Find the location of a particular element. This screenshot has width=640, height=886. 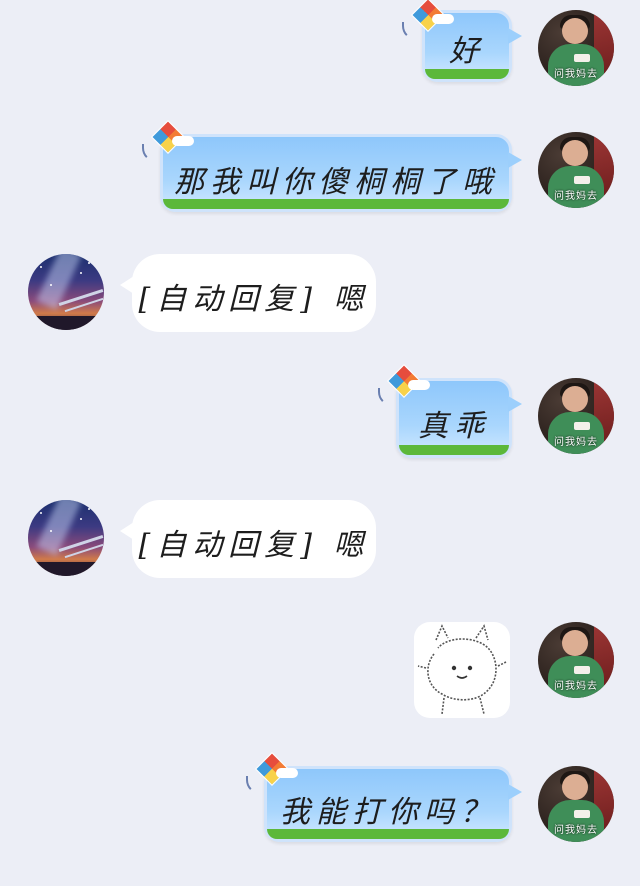

message-text: 我能打你吗？ is located at coordinates (388, 812).